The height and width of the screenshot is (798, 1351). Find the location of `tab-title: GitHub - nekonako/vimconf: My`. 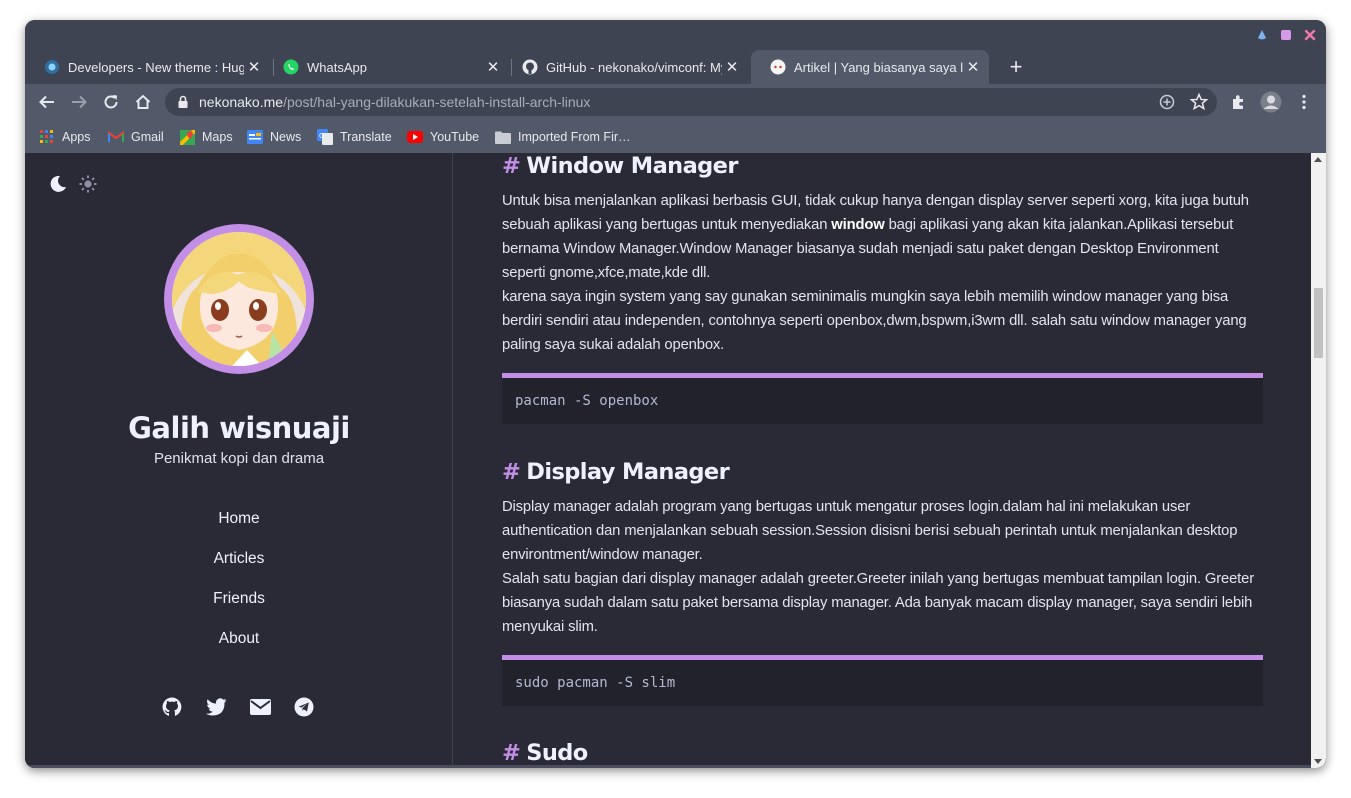

tab-title: GitHub - nekonako/vimconf: My is located at coordinates (634, 67).